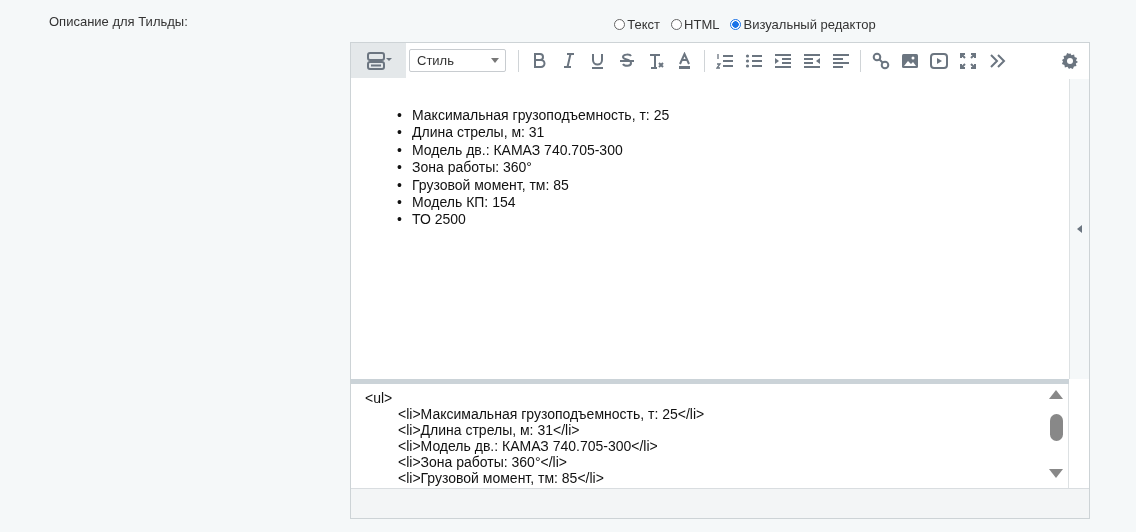  What do you see at coordinates (472, 168) in the screenshot?
I see `list-item: Зона работы: 360°` at bounding box center [472, 168].